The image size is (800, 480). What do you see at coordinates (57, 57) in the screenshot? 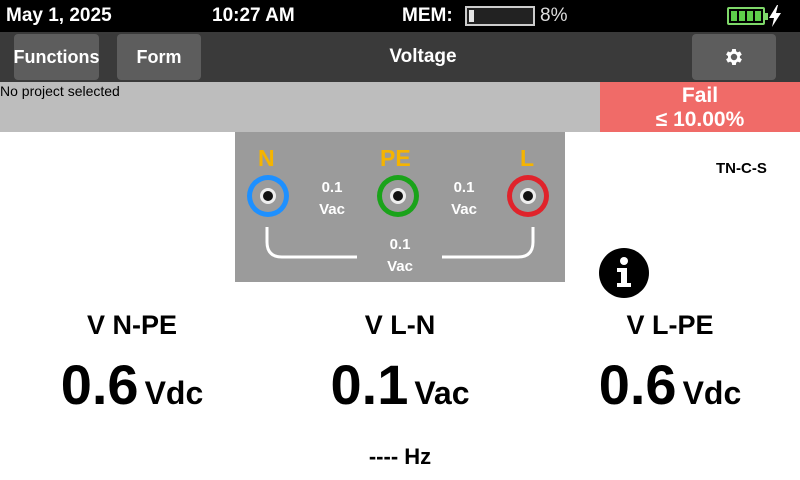
I see `functions-button: Functions` at bounding box center [57, 57].